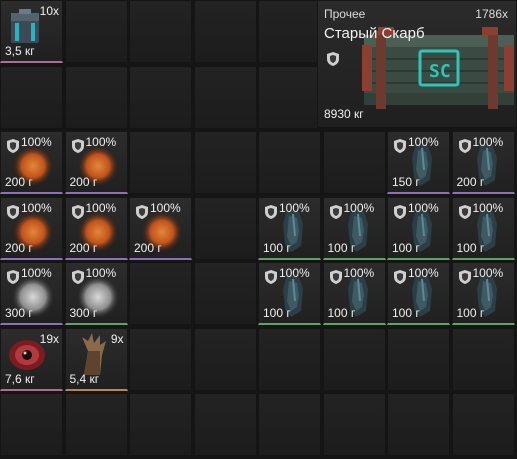  Describe the element at coordinates (31, 359) in the screenshot. I see `inventory-item-eye-part: 19x 7,6 кг` at that location.